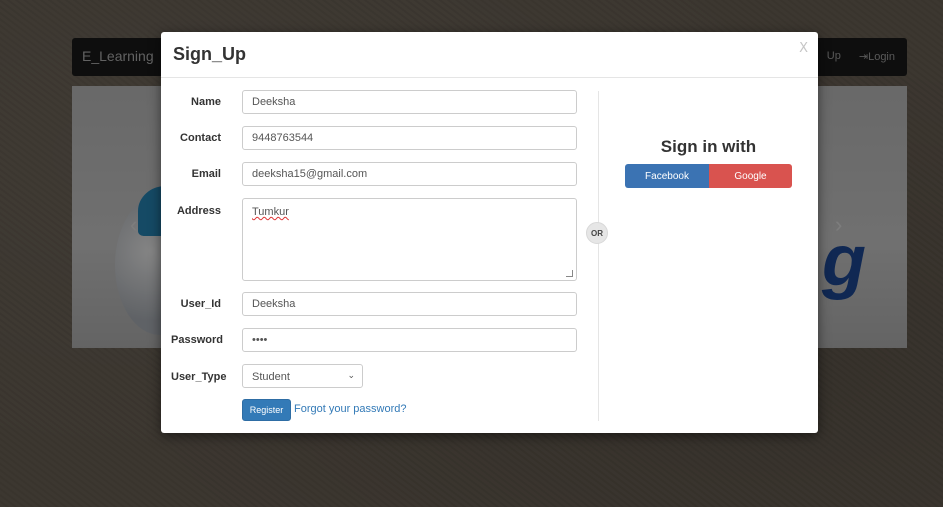 This screenshot has height=515, width=943. Describe the element at coordinates (409, 138) in the screenshot. I see `contact-input` at that location.